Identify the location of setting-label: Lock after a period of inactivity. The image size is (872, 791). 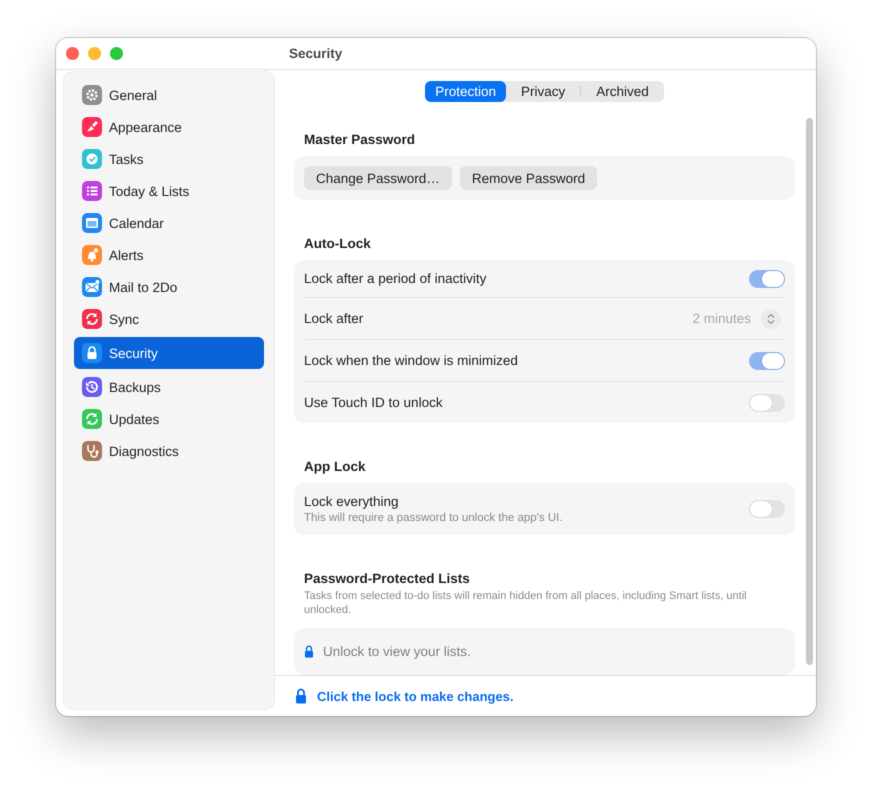
(395, 278).